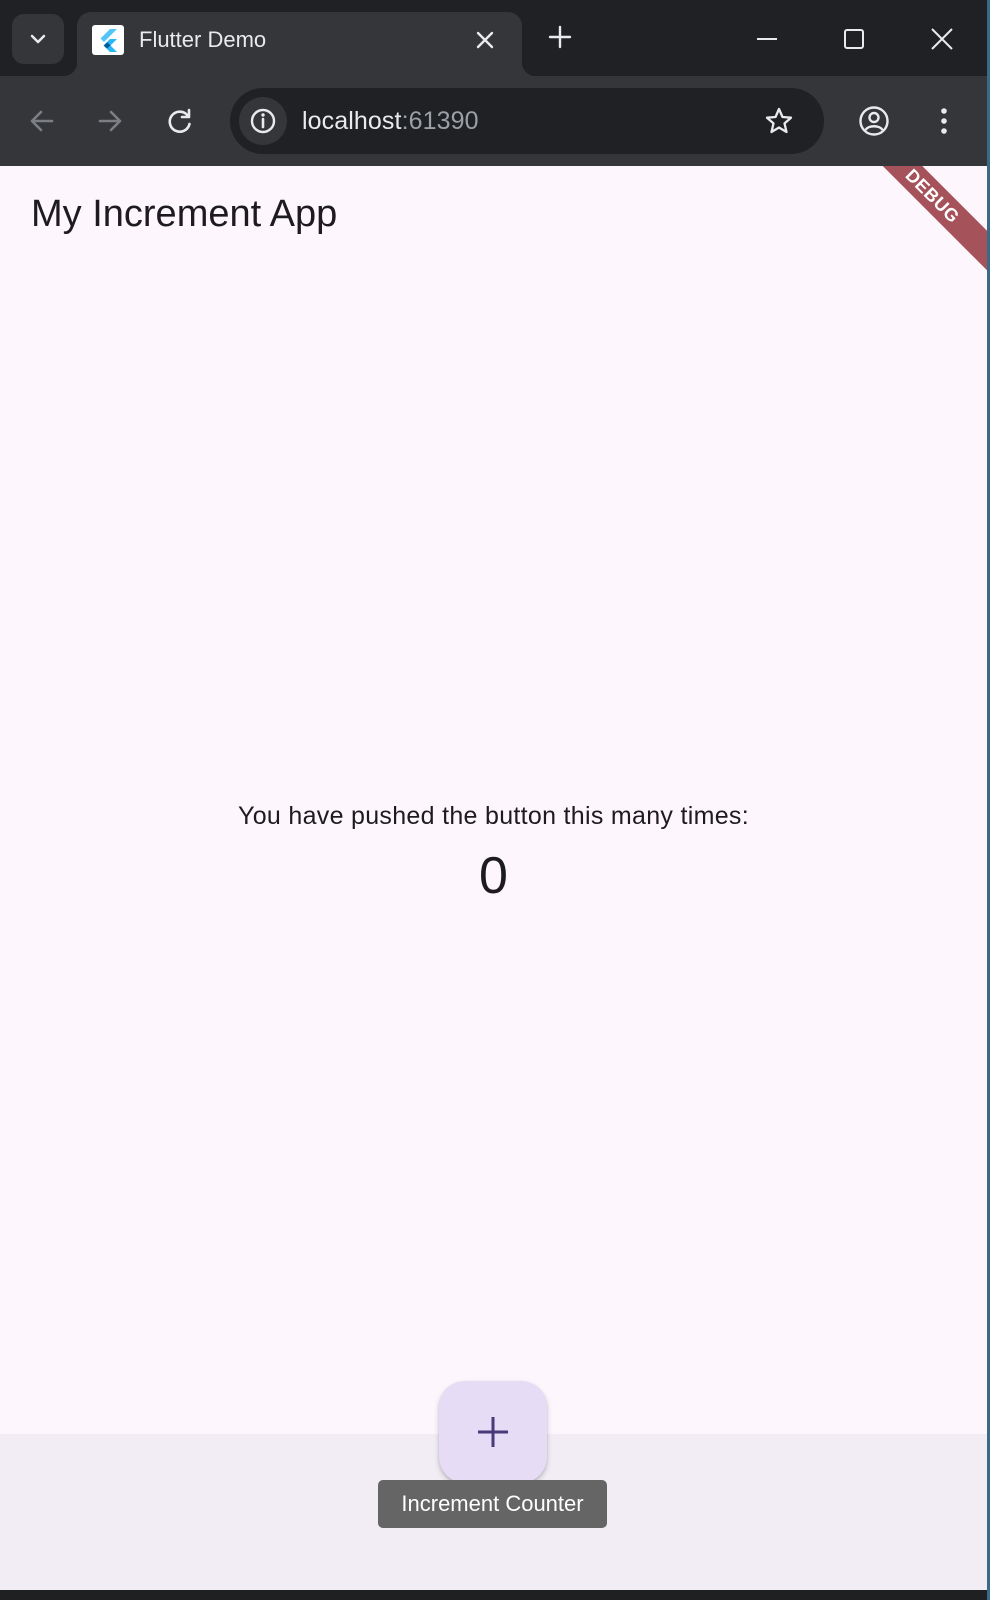  I want to click on tab-search-button, so click(38, 39).